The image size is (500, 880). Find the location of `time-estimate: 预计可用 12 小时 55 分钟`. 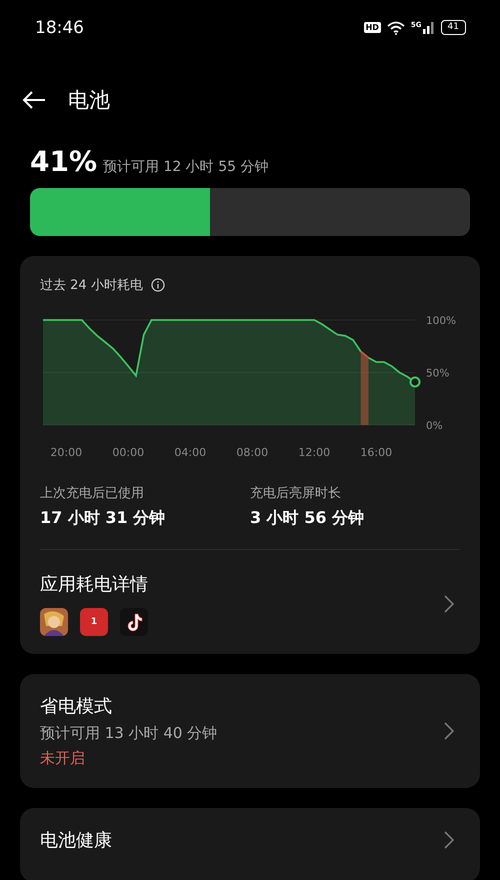

time-estimate: 预计可用 12 小时 55 分钟 is located at coordinates (185, 167).